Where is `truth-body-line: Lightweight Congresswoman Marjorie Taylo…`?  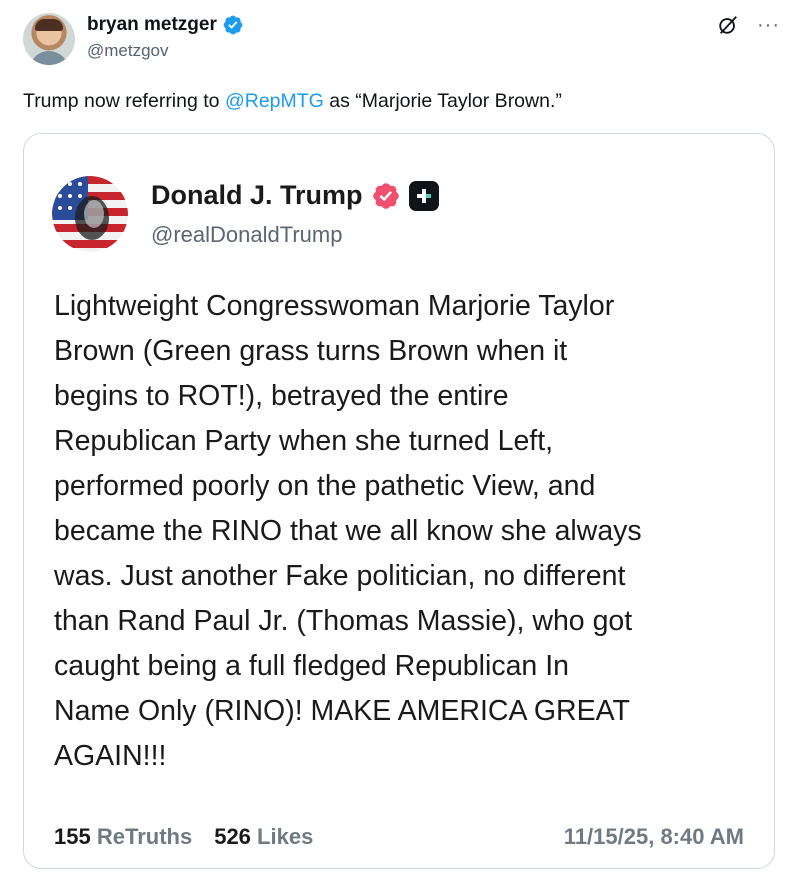
truth-body-line: Lightweight Congresswoman Marjorie Taylo… is located at coordinates (334, 306).